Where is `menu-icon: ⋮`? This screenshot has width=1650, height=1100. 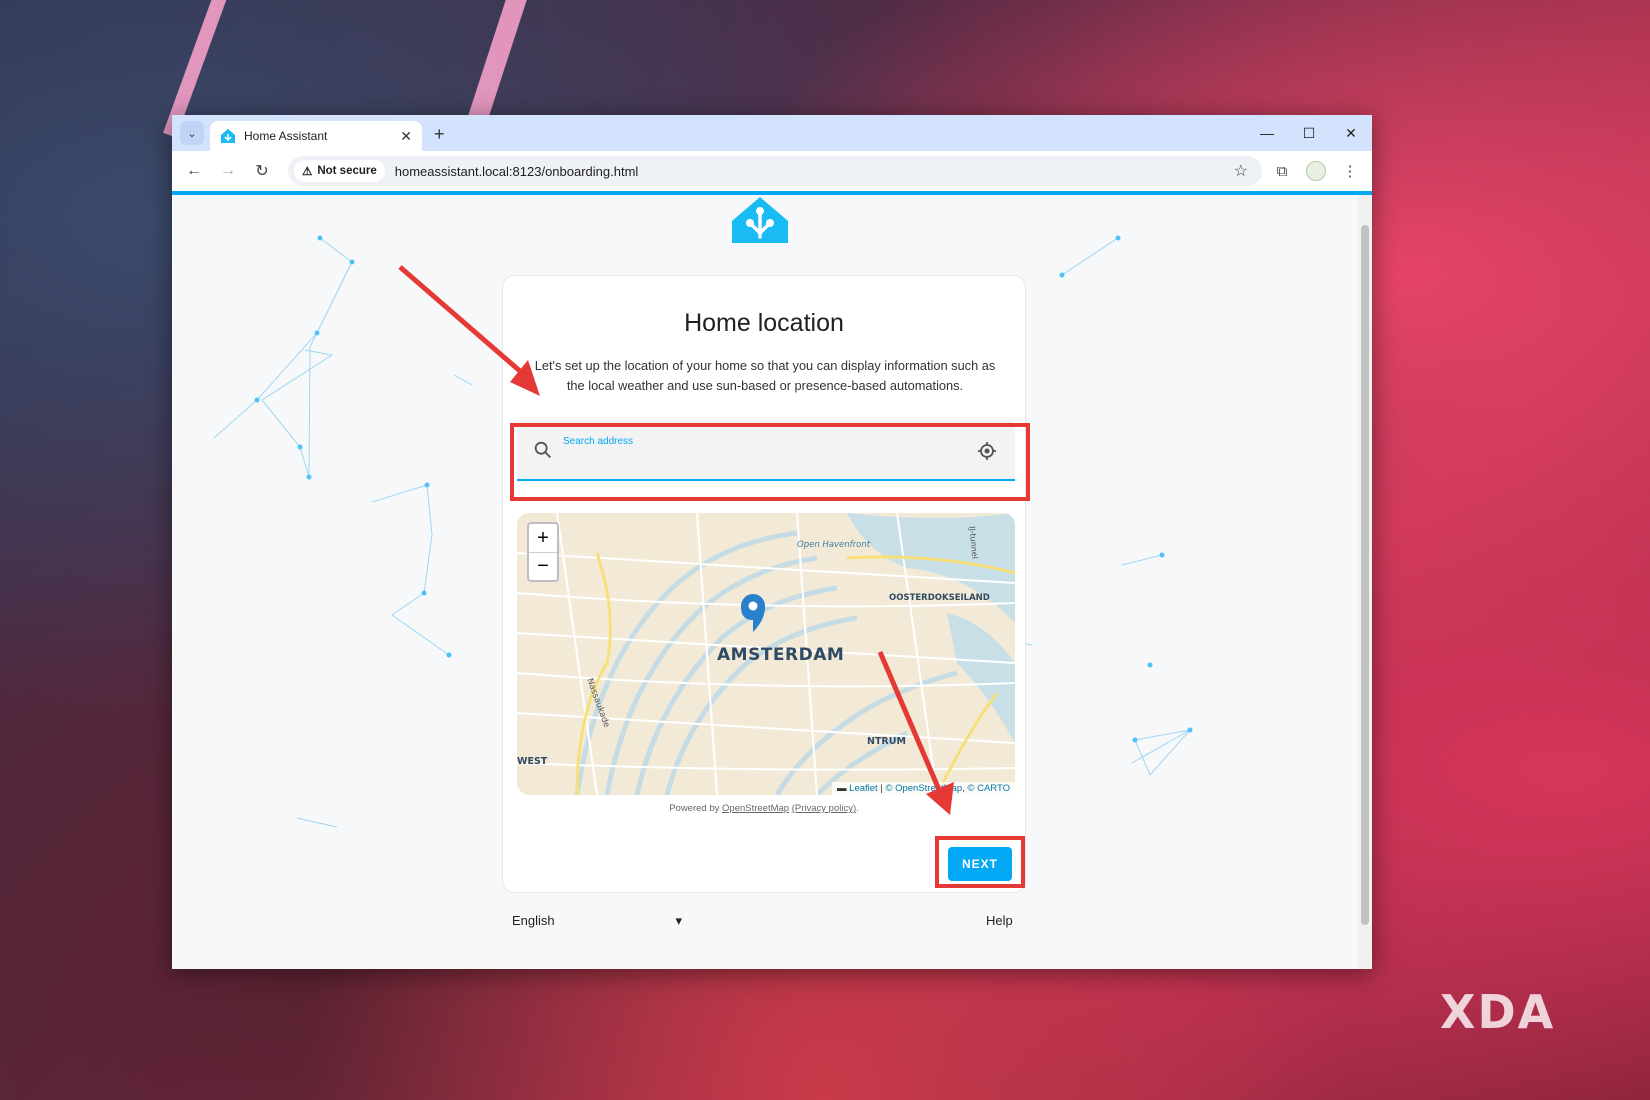
menu-icon: ⋮ is located at coordinates (1350, 171).